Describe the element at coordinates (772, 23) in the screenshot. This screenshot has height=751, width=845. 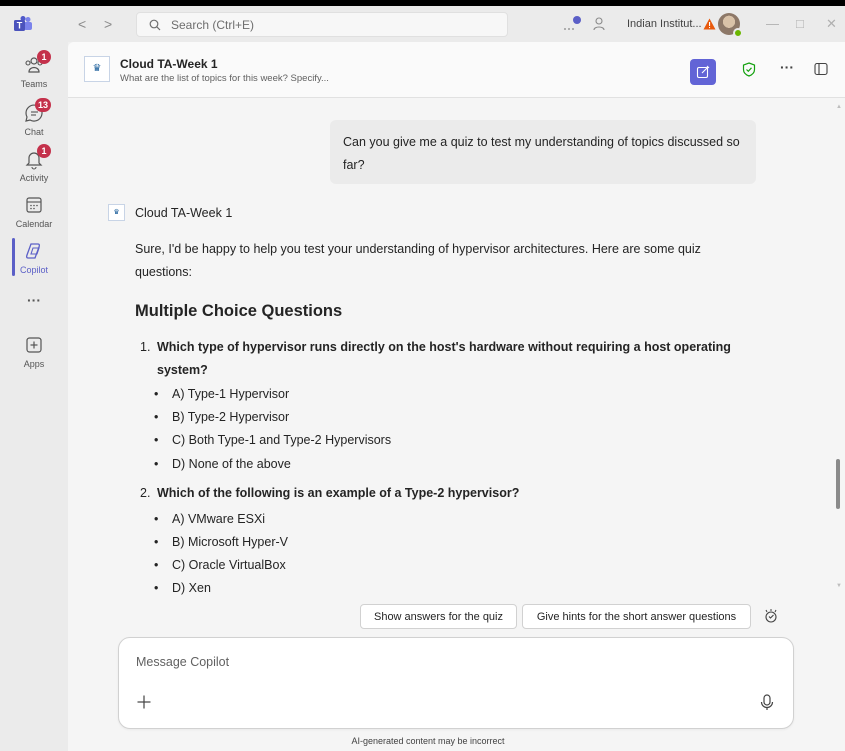
I see `minimize-icon: —` at that location.